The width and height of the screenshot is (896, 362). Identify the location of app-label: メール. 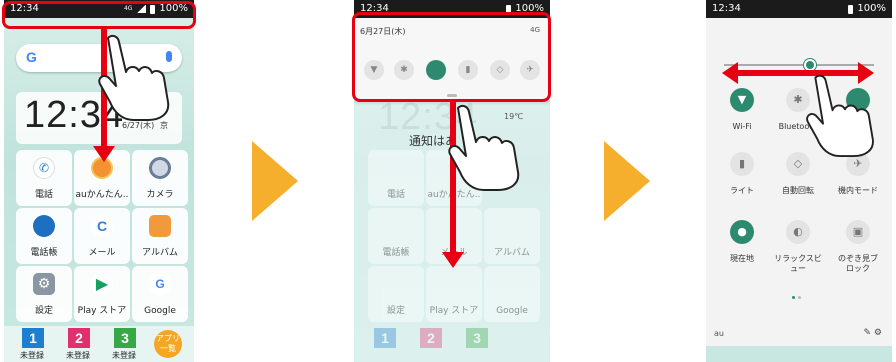
(102, 253).